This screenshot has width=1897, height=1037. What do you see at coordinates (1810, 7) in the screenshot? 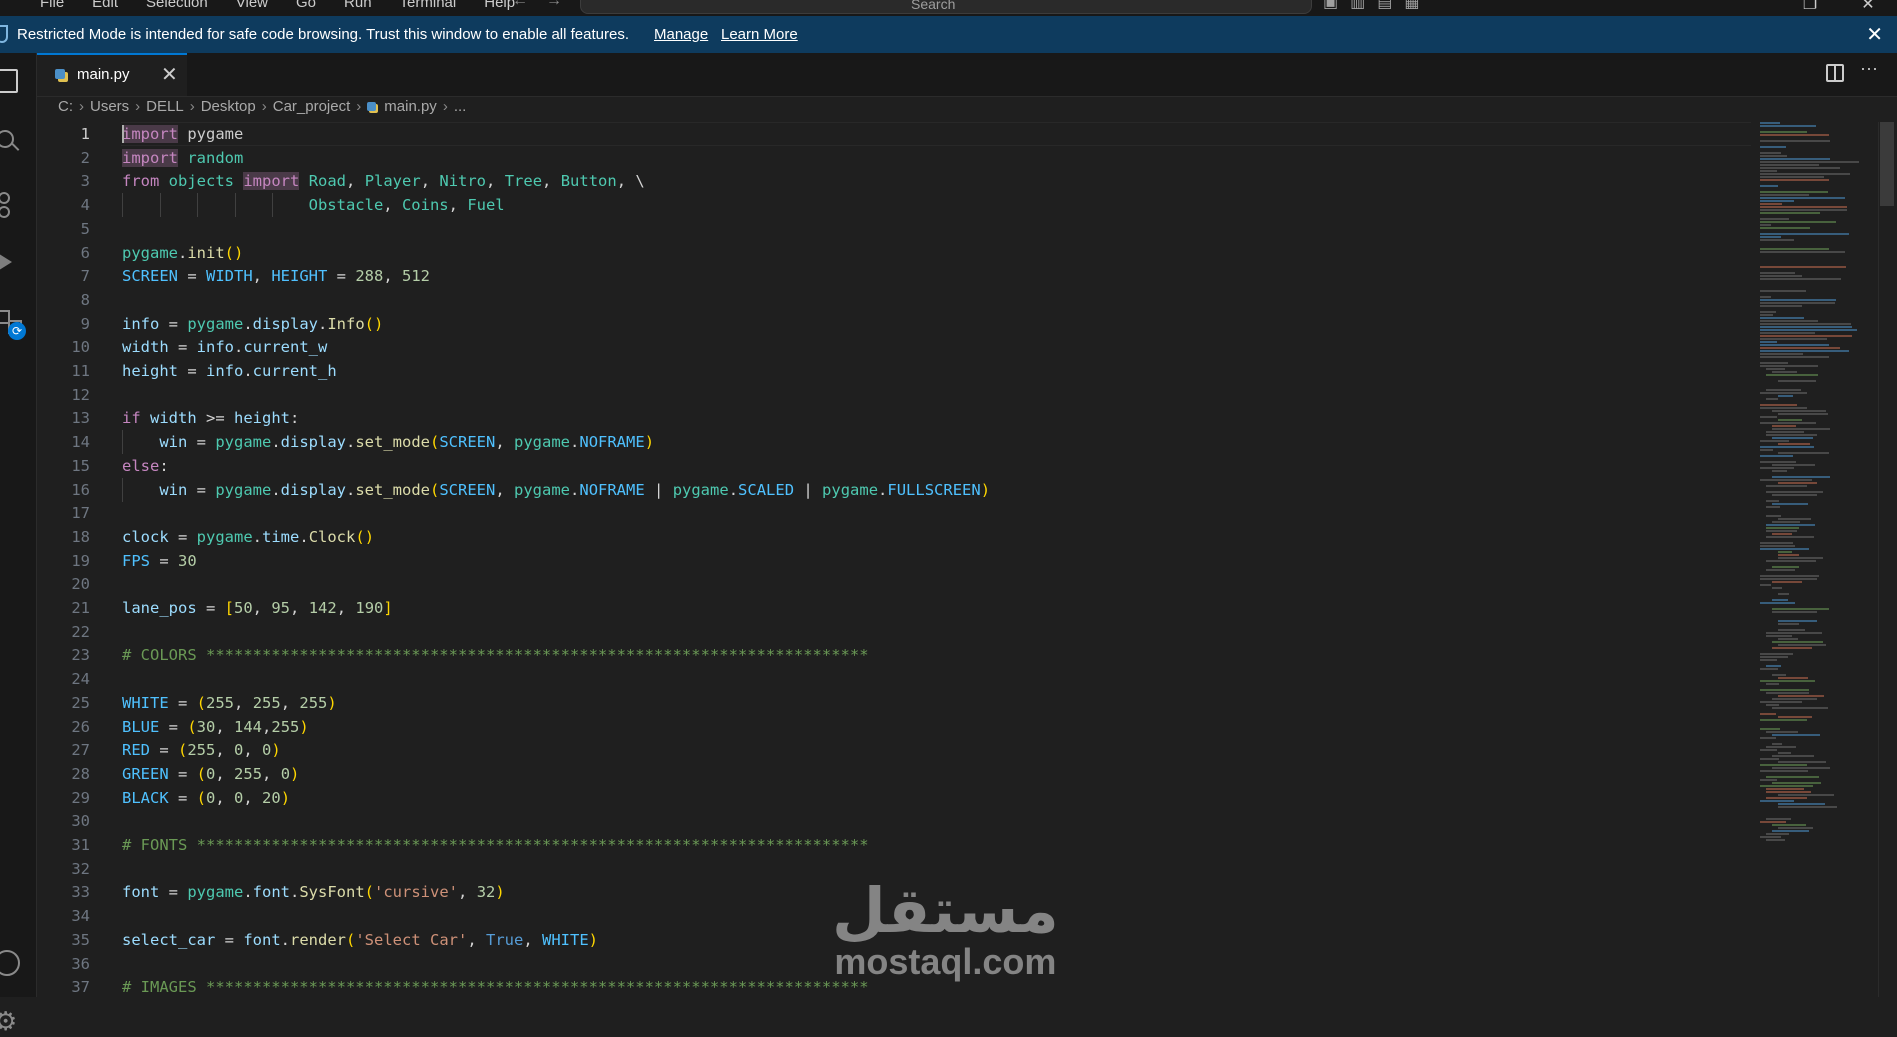
I see `restore-icon: ❐` at bounding box center [1810, 7].